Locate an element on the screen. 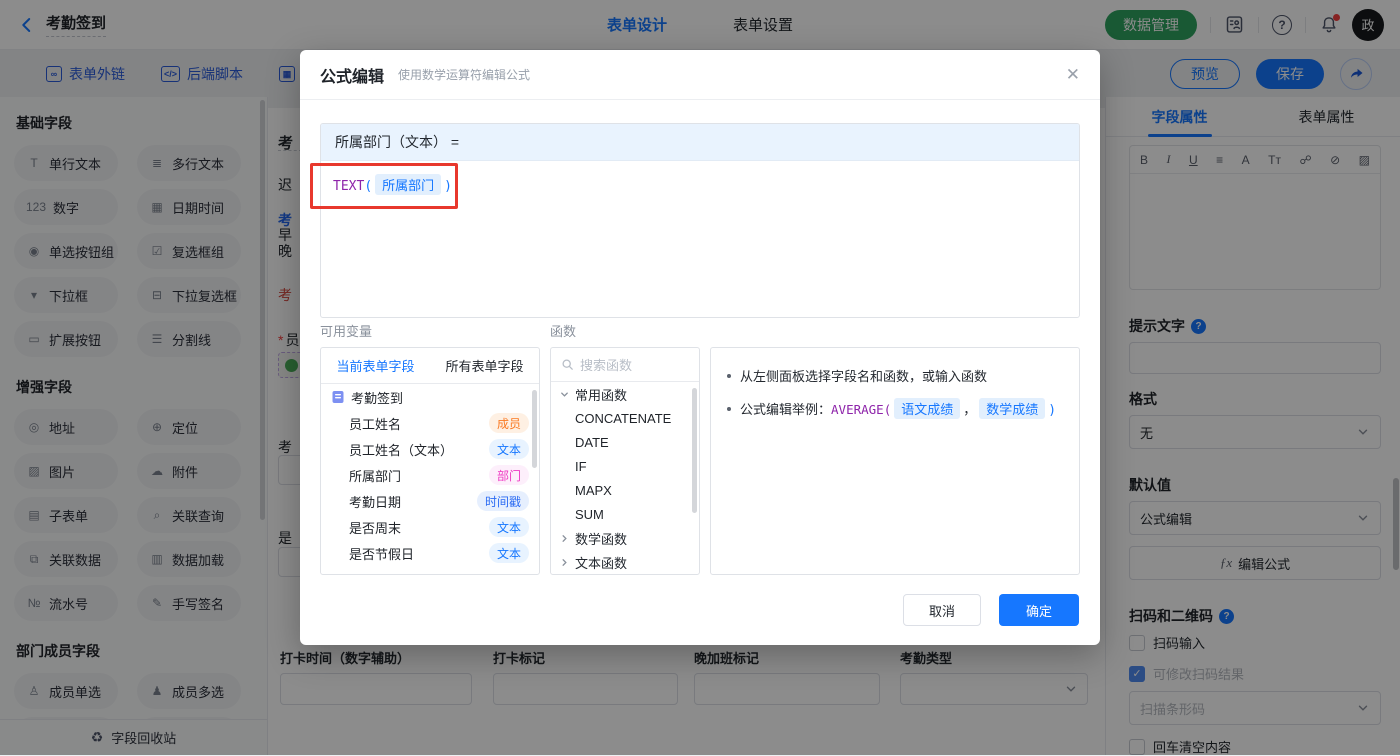 The width and height of the screenshot is (1400, 756). function-item: MAPX is located at coordinates (625, 490).